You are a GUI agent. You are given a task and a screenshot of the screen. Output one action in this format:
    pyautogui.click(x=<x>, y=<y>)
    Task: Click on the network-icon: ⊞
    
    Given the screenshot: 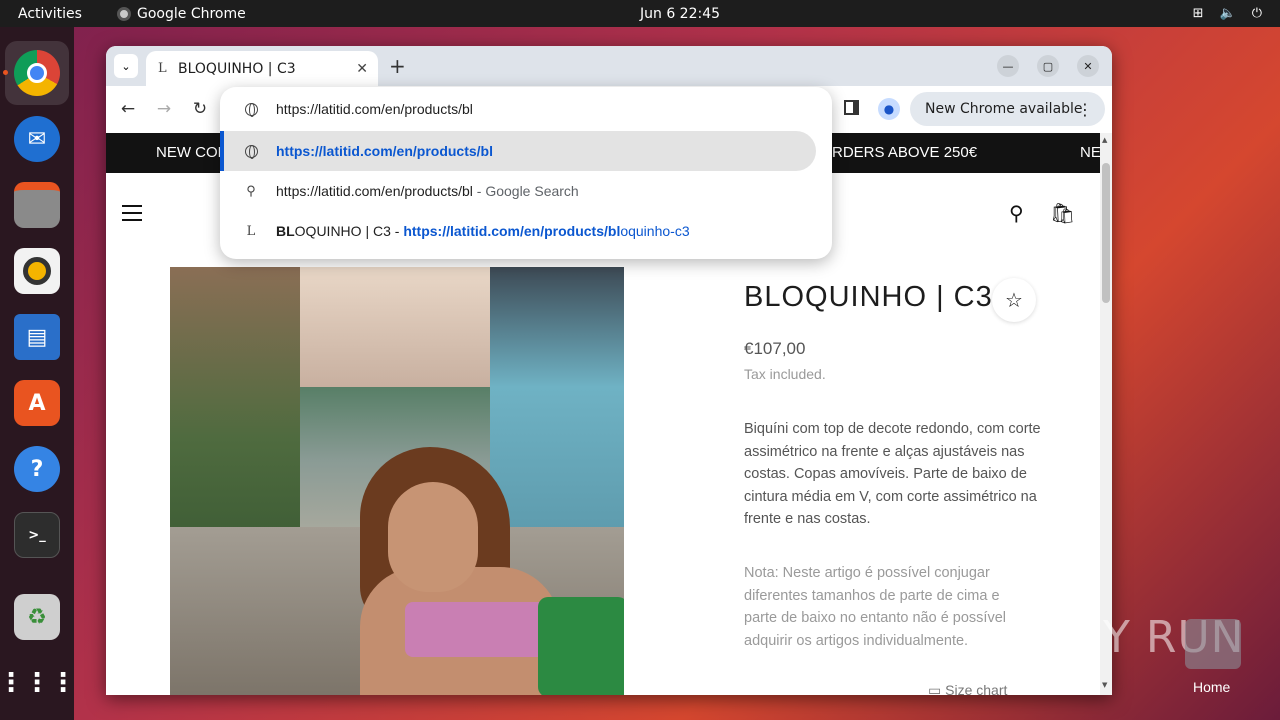 What is the action you would take?
    pyautogui.click(x=1198, y=13)
    